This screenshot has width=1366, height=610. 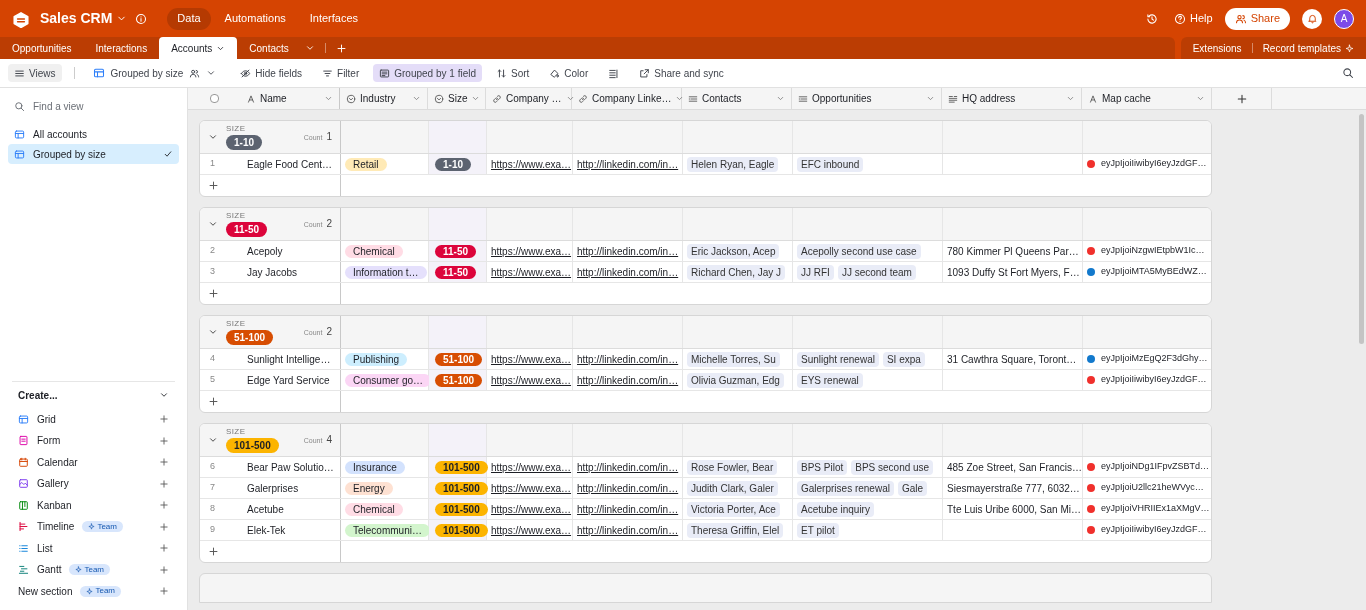 What do you see at coordinates (269, 48) in the screenshot?
I see `table-tab: Contacts` at bounding box center [269, 48].